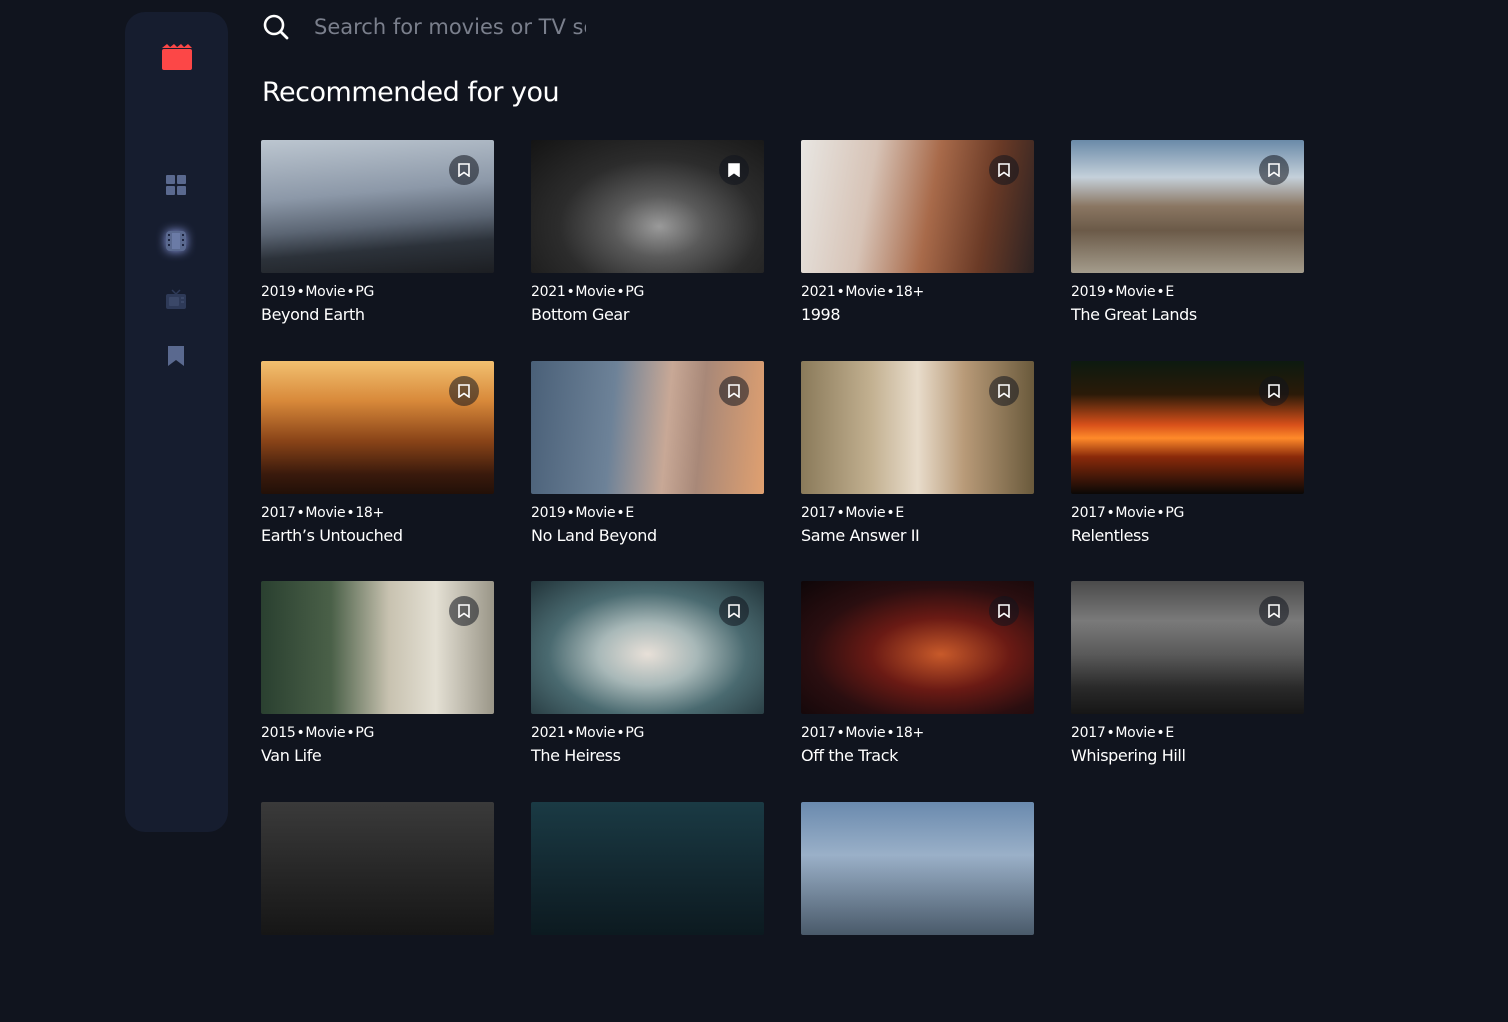 This screenshot has height=1022, width=1508. I want to click on movie-card: 2021•Movie•PG The Heiress, so click(647, 691).